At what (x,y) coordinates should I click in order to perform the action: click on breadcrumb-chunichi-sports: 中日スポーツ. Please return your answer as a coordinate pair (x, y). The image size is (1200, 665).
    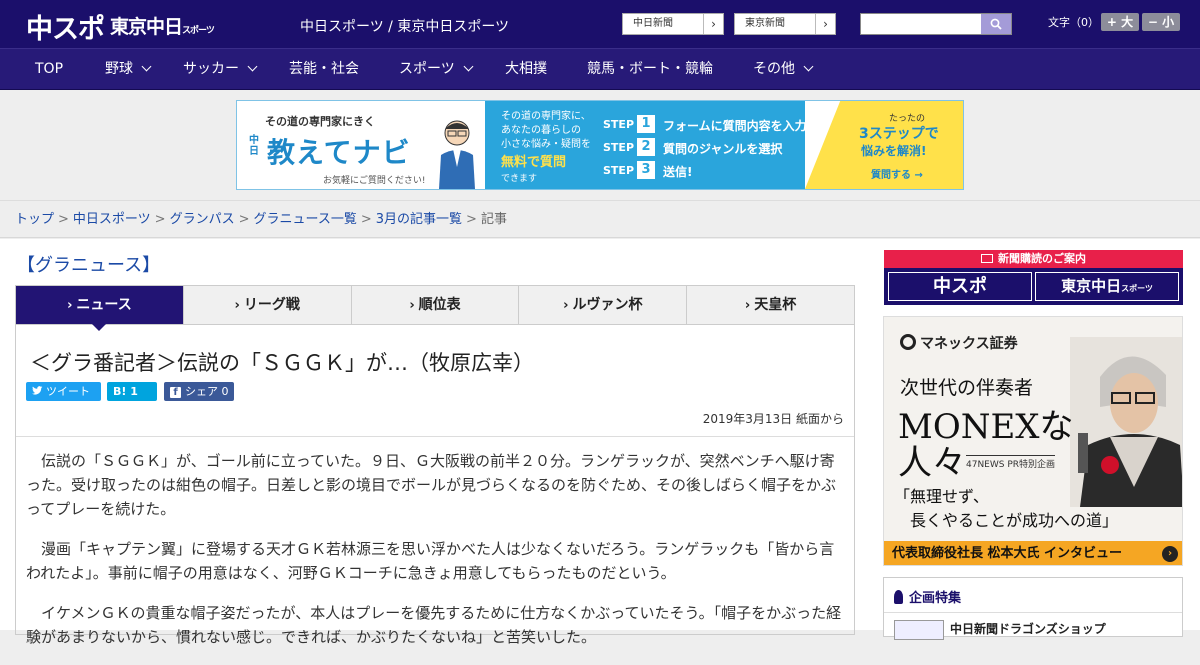
    Looking at the image, I should click on (112, 219).